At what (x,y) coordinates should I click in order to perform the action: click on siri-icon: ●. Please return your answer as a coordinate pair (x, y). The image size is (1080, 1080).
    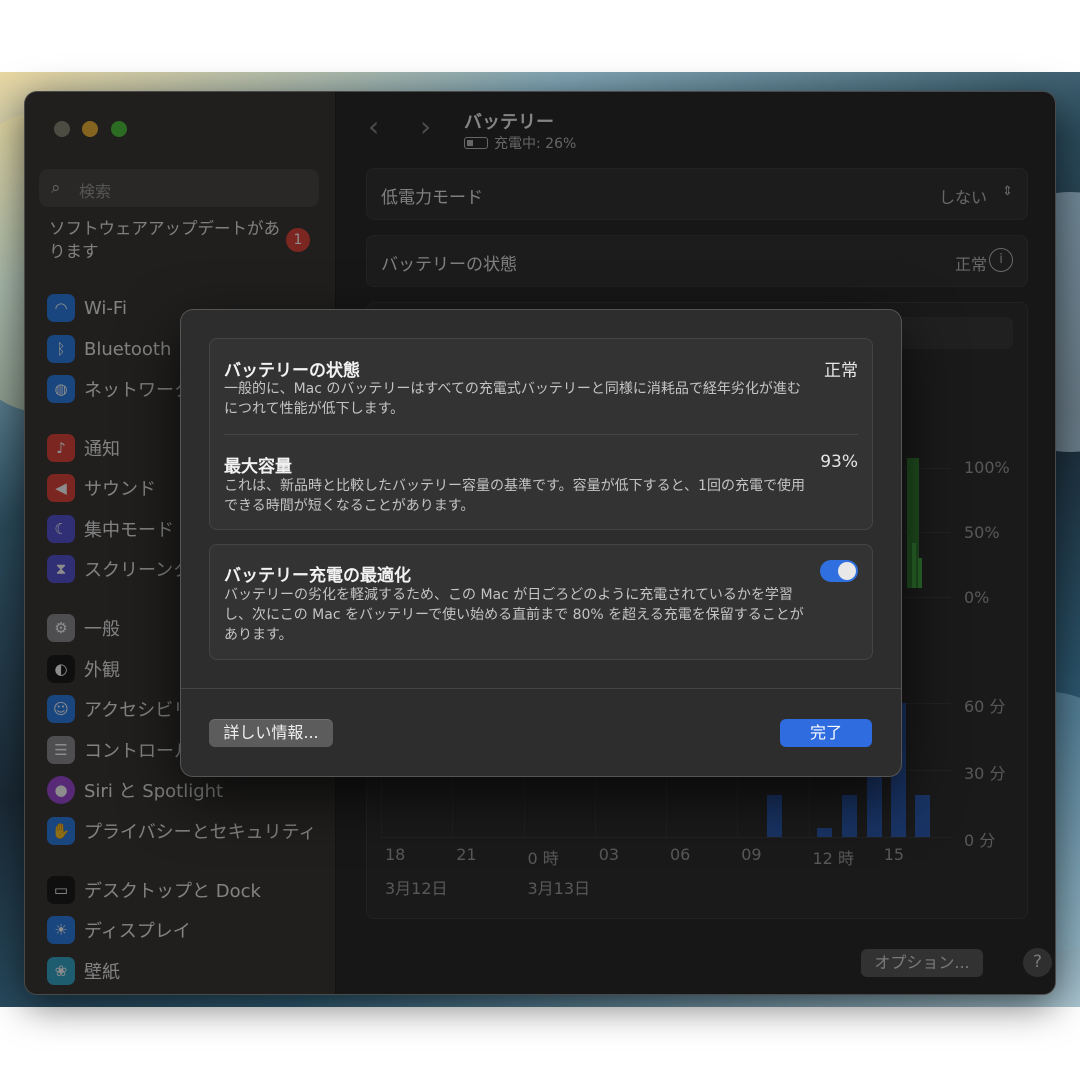
    Looking at the image, I should click on (61, 790).